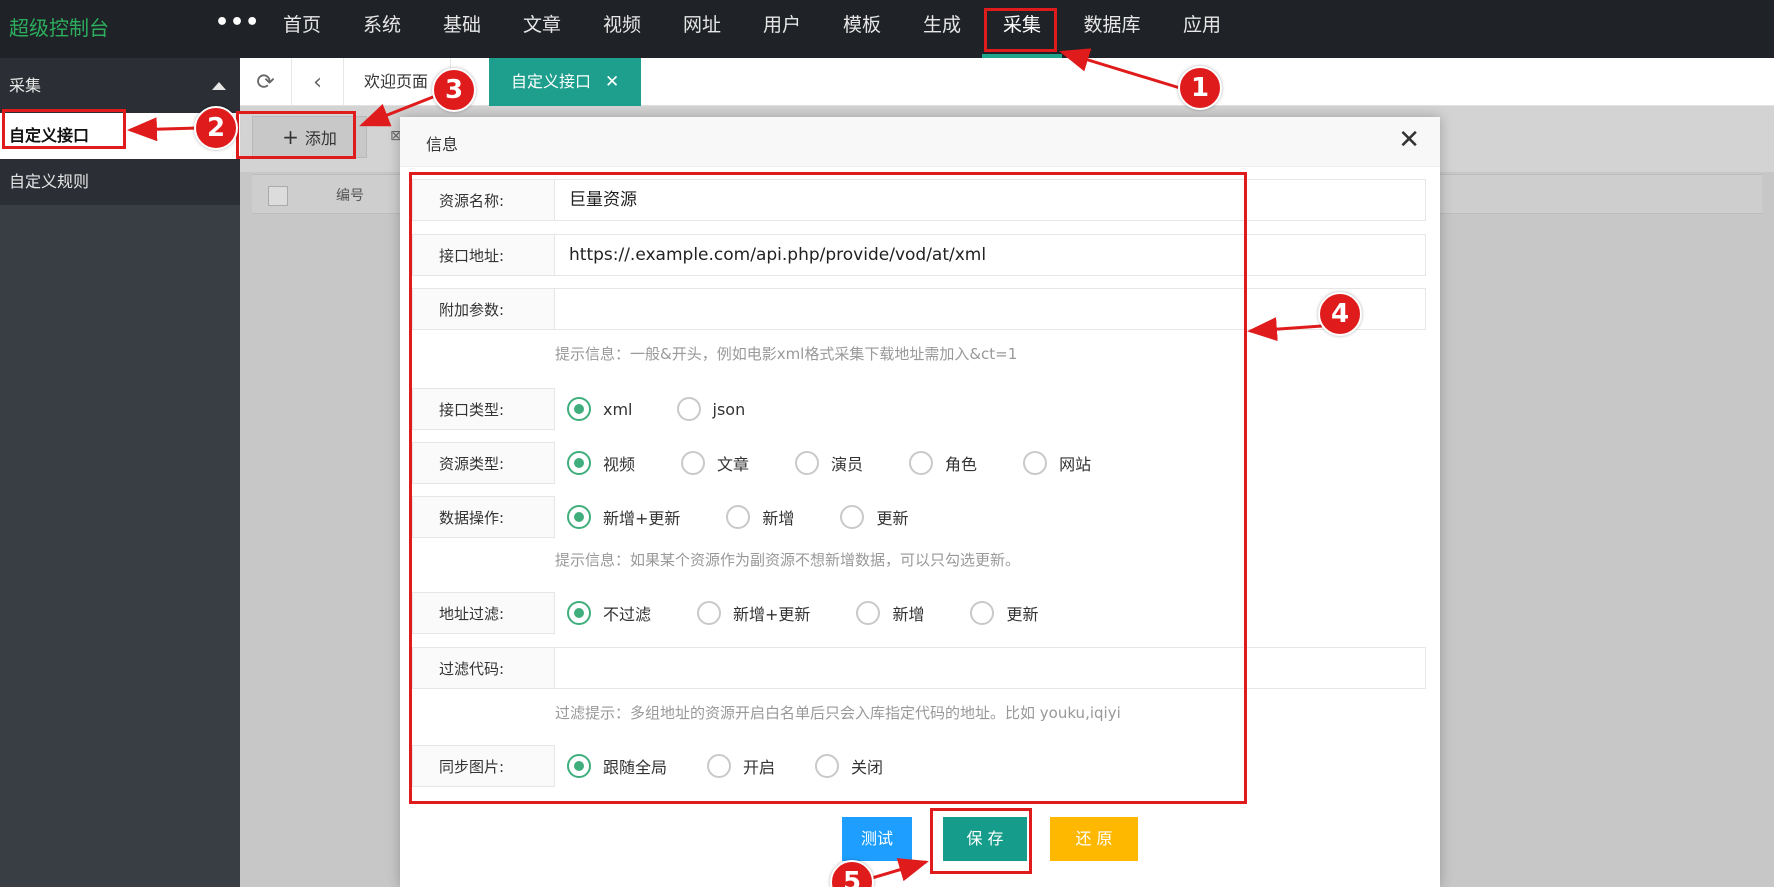  Describe the element at coordinates (782, 29) in the screenshot. I see `nav-user: 用户` at that location.